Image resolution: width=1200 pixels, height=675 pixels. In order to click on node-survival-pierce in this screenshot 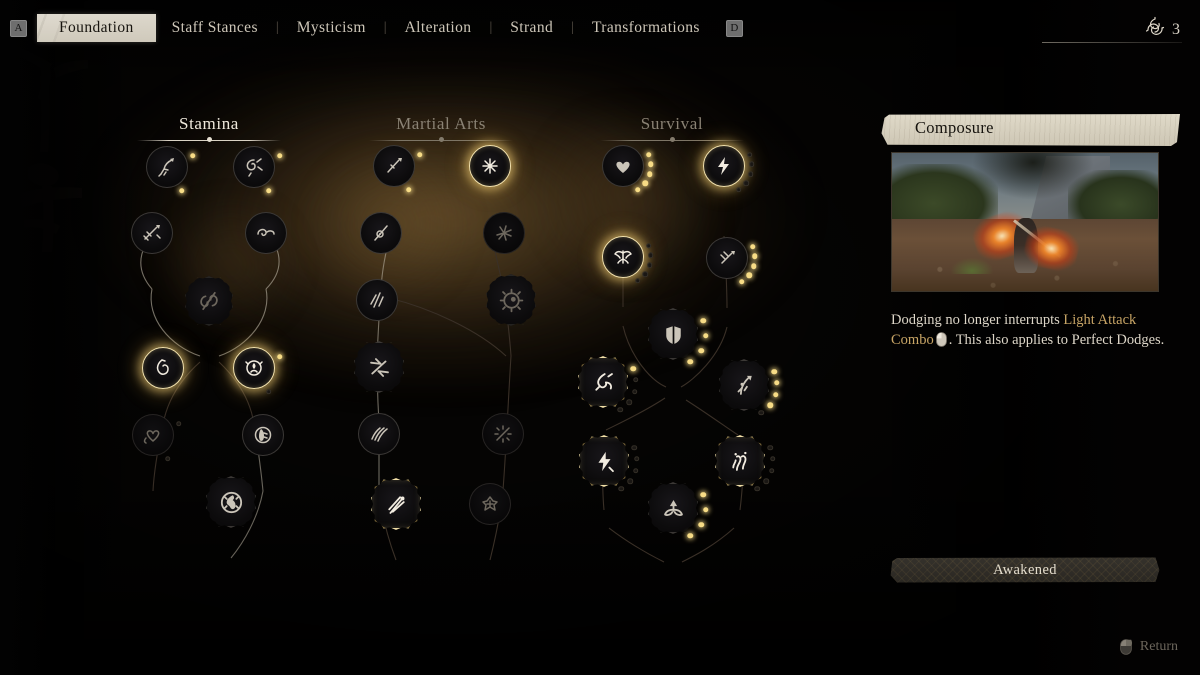, I will do `click(732, 261)`.